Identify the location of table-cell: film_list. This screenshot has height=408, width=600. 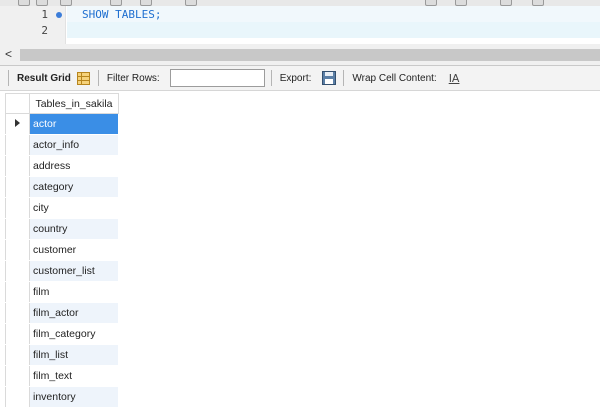
(74, 355).